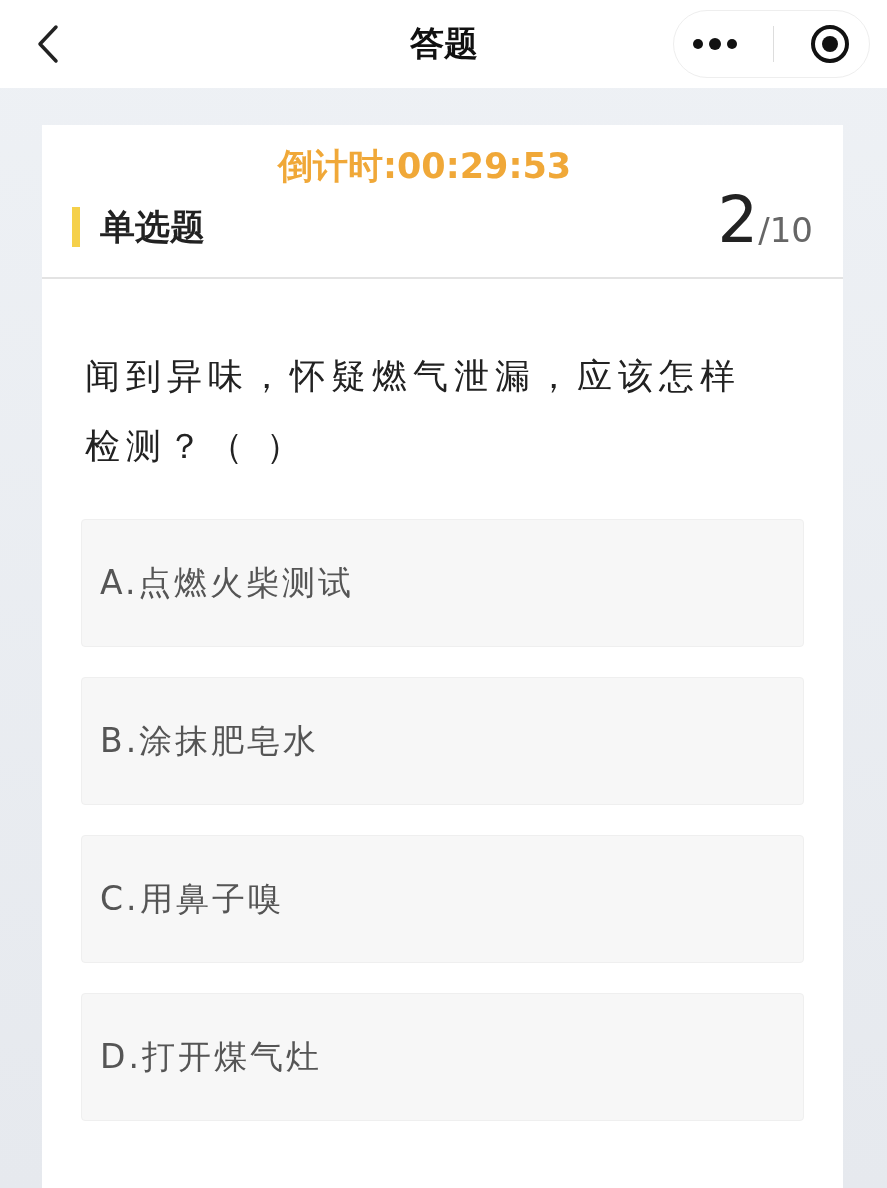  I want to click on answer-option: B.涂抹肥皂水, so click(442, 741).